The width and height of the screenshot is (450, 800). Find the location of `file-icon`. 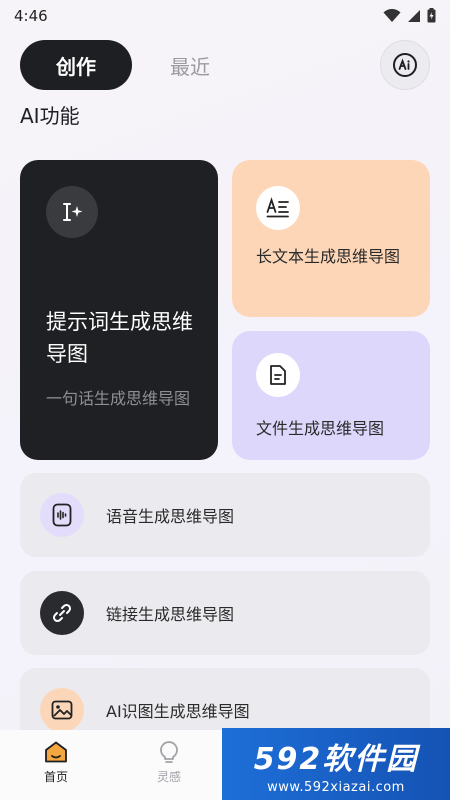

file-icon is located at coordinates (278, 375).